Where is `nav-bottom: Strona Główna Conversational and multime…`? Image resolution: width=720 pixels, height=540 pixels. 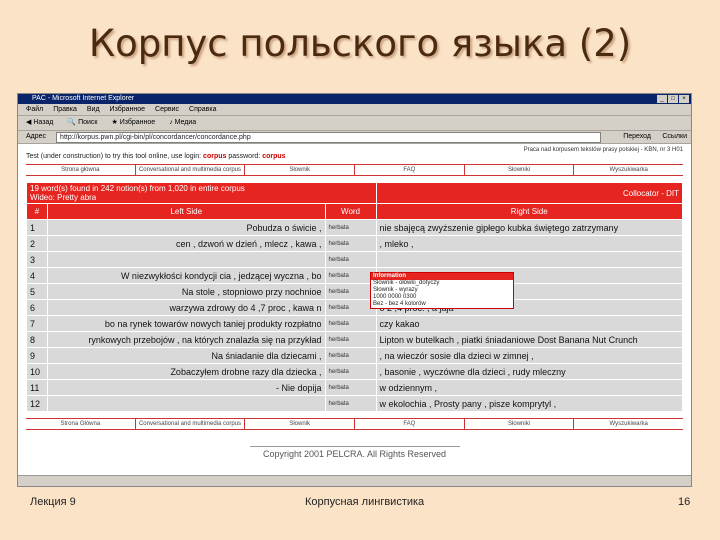
nav-bottom: Strona Główna Conversational and multime… is located at coordinates (354, 424).